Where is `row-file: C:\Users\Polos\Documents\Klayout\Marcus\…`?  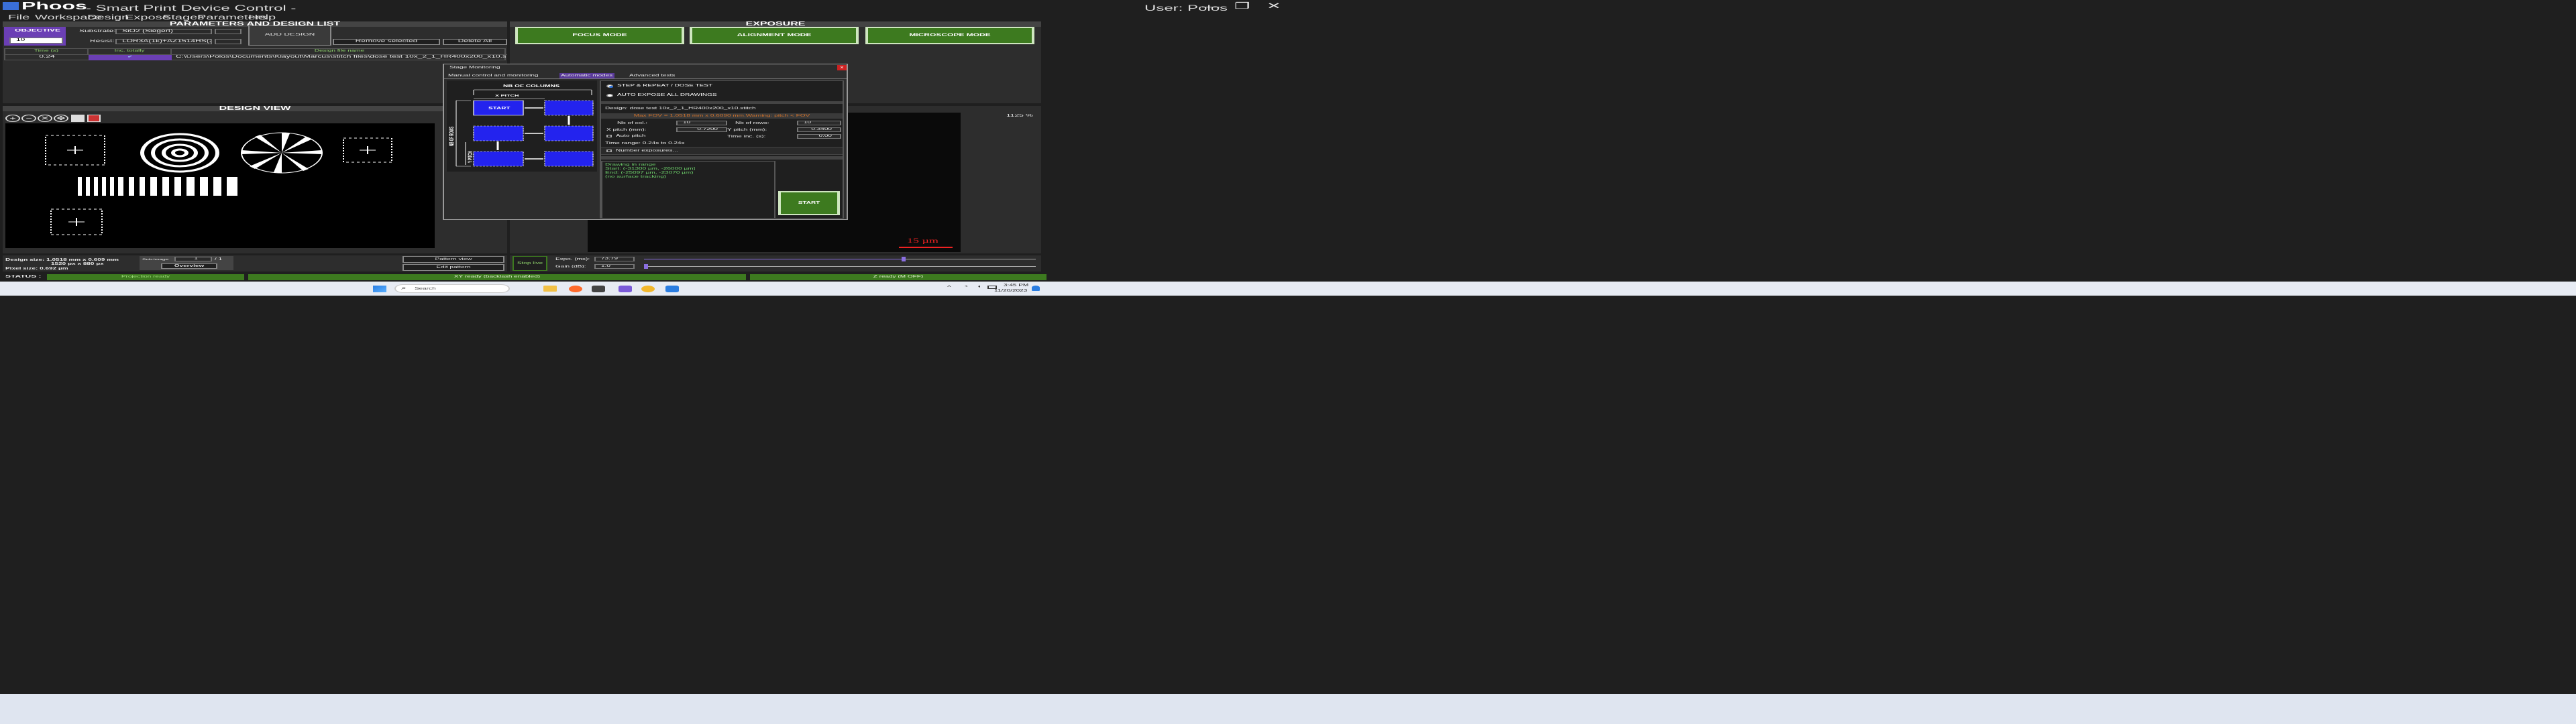 row-file: C:\Users\Polos\Documents\Klayout\Marcus\… is located at coordinates (341, 57).